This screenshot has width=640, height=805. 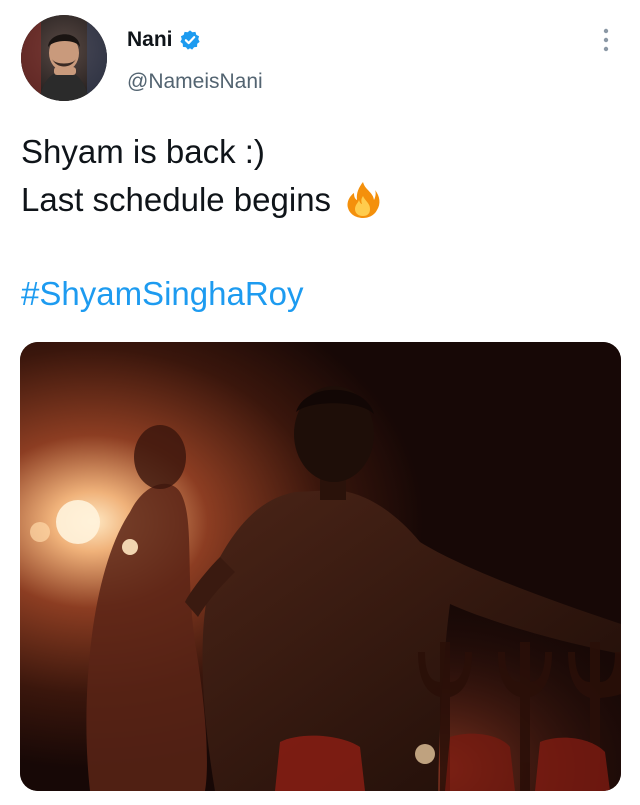 I want to click on tweet-line-2: Last schedule begins, so click(x=321, y=200).